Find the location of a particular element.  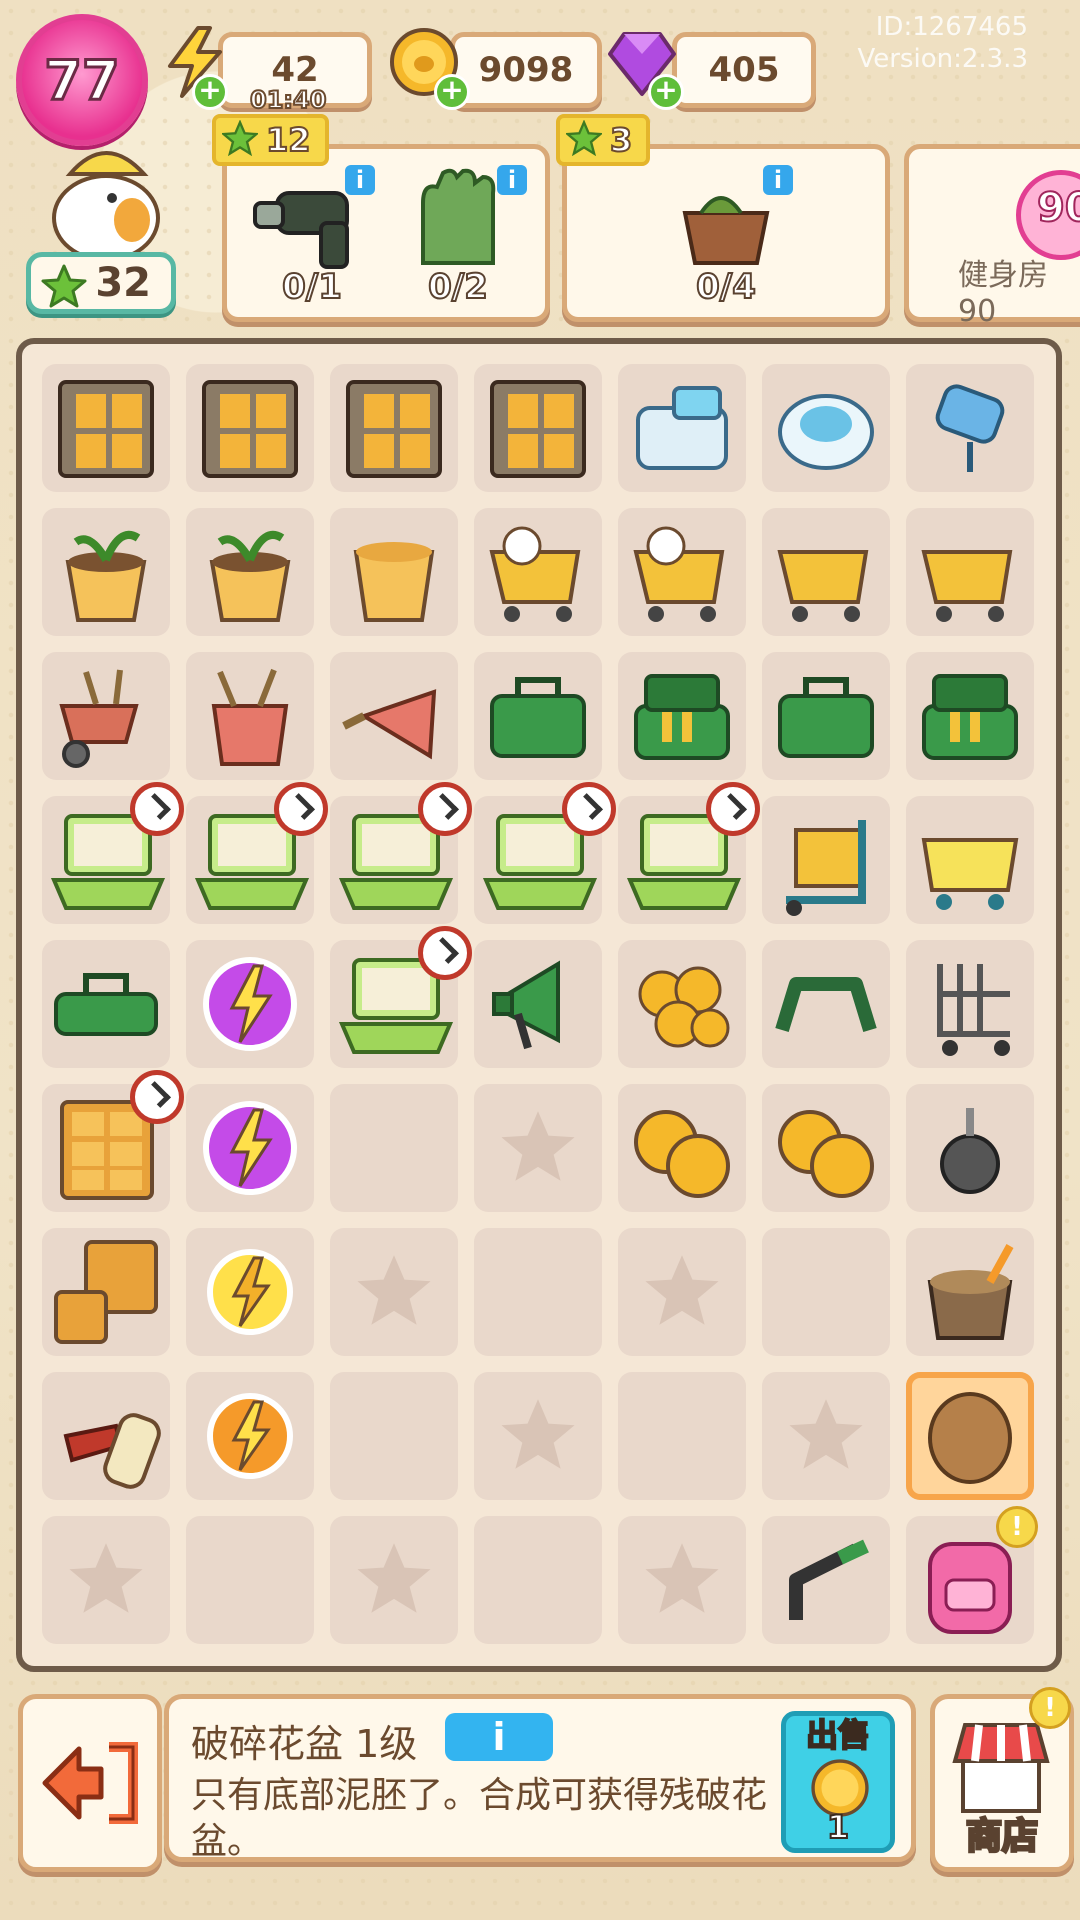

coin-pile-icon is located at coordinates (682, 1004).